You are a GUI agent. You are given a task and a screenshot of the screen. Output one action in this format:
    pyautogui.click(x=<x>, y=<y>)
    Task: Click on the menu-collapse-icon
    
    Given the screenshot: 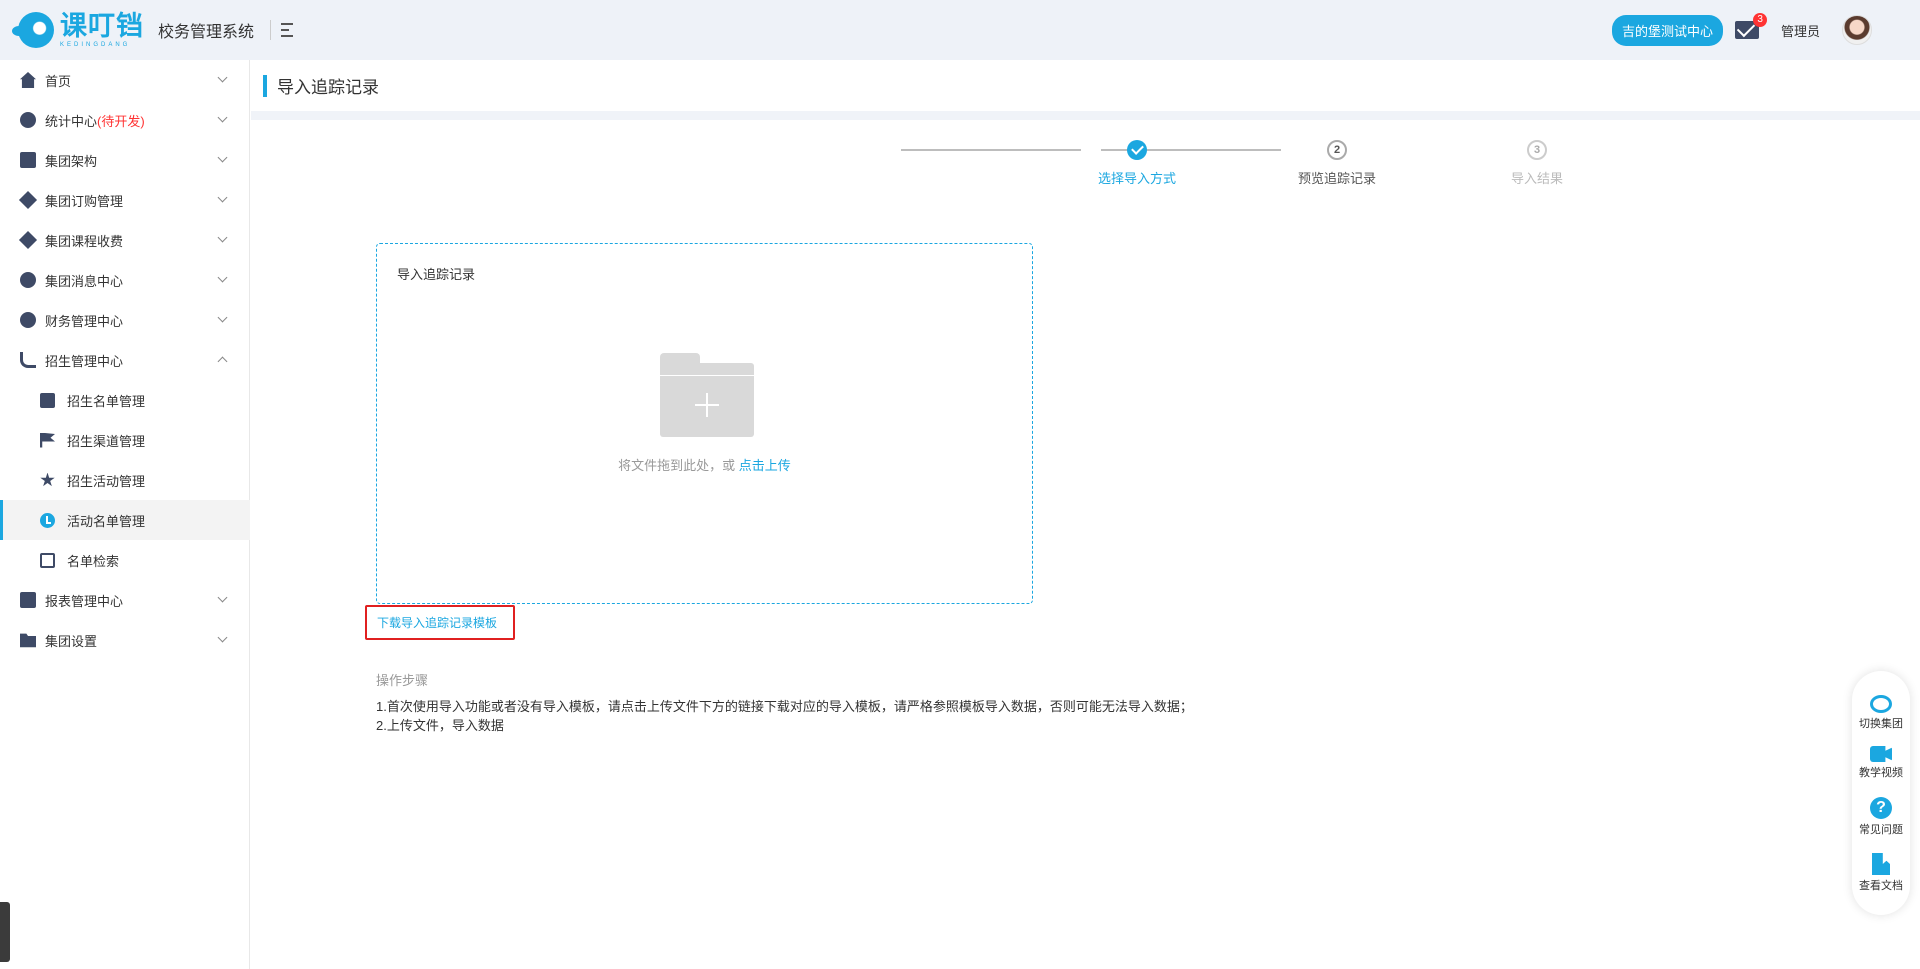 What is the action you would take?
    pyautogui.click(x=282, y=30)
    